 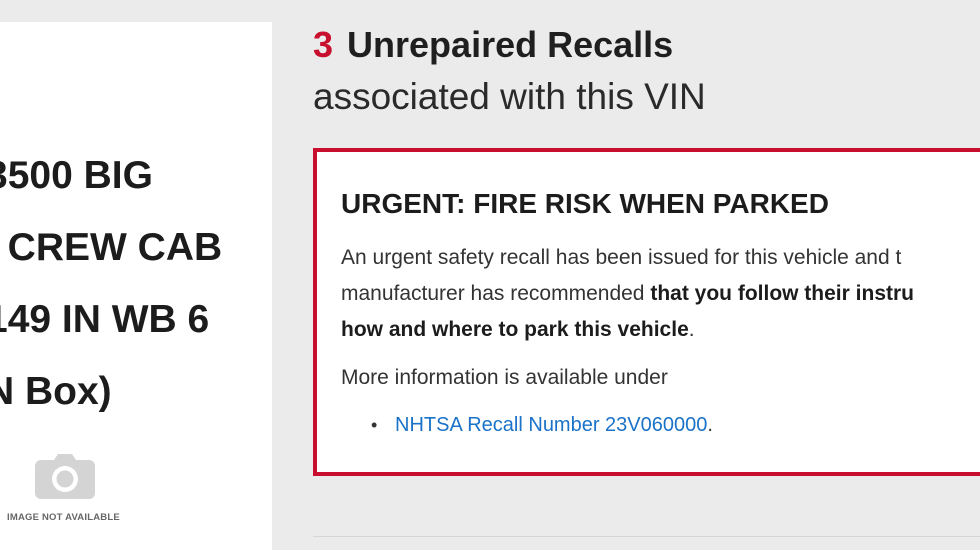 I want to click on recall-description-line: how and where to park this vehicle., so click(x=660, y=330).